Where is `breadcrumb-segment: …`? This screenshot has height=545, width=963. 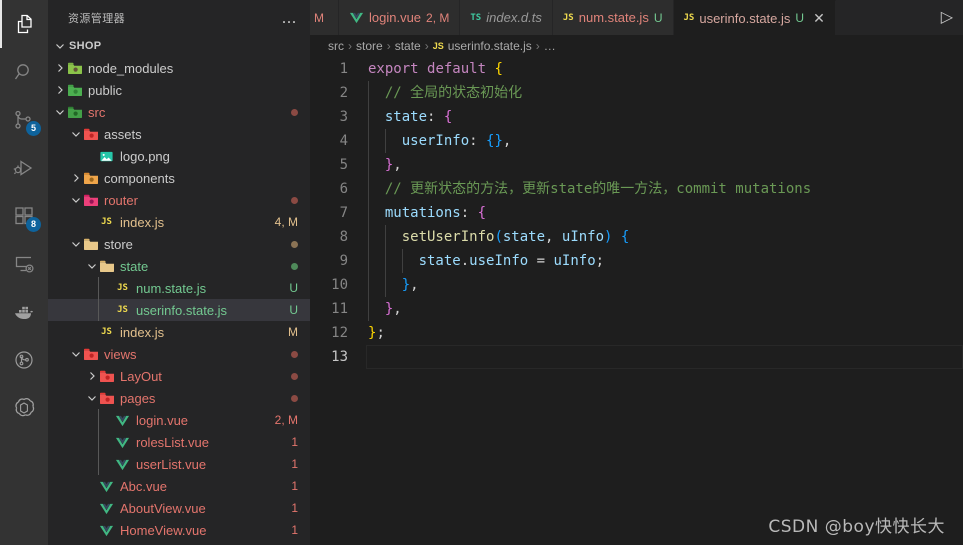 breadcrumb-segment: … is located at coordinates (550, 46).